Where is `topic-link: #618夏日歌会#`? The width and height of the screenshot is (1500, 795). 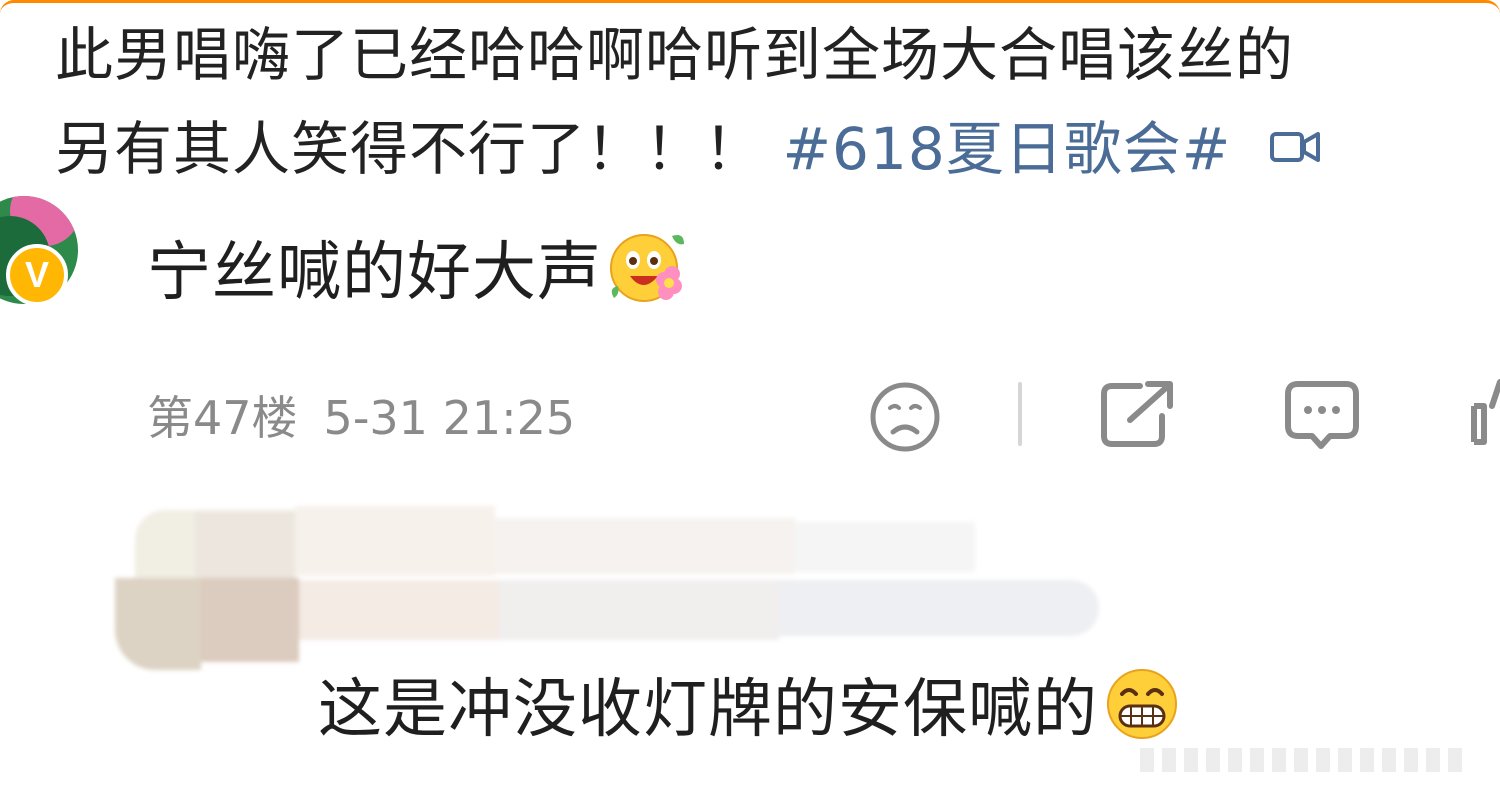 topic-link: #618夏日歌会# is located at coordinates (1006, 149).